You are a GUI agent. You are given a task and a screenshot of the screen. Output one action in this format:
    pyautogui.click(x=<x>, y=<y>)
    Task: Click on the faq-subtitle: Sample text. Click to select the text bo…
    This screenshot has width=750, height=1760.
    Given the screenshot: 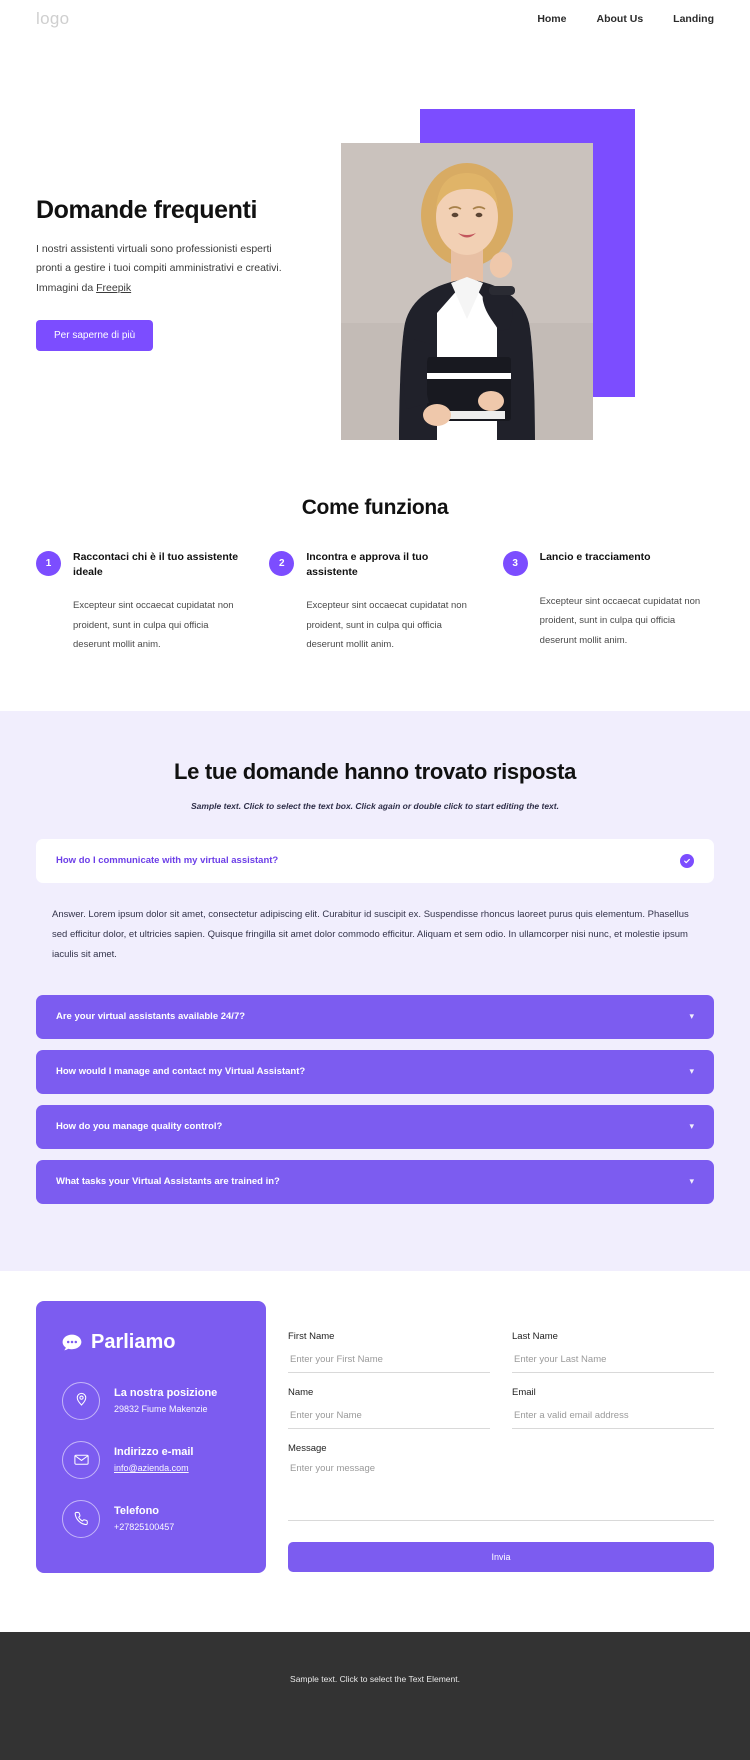 What is the action you would take?
    pyautogui.click(x=375, y=805)
    